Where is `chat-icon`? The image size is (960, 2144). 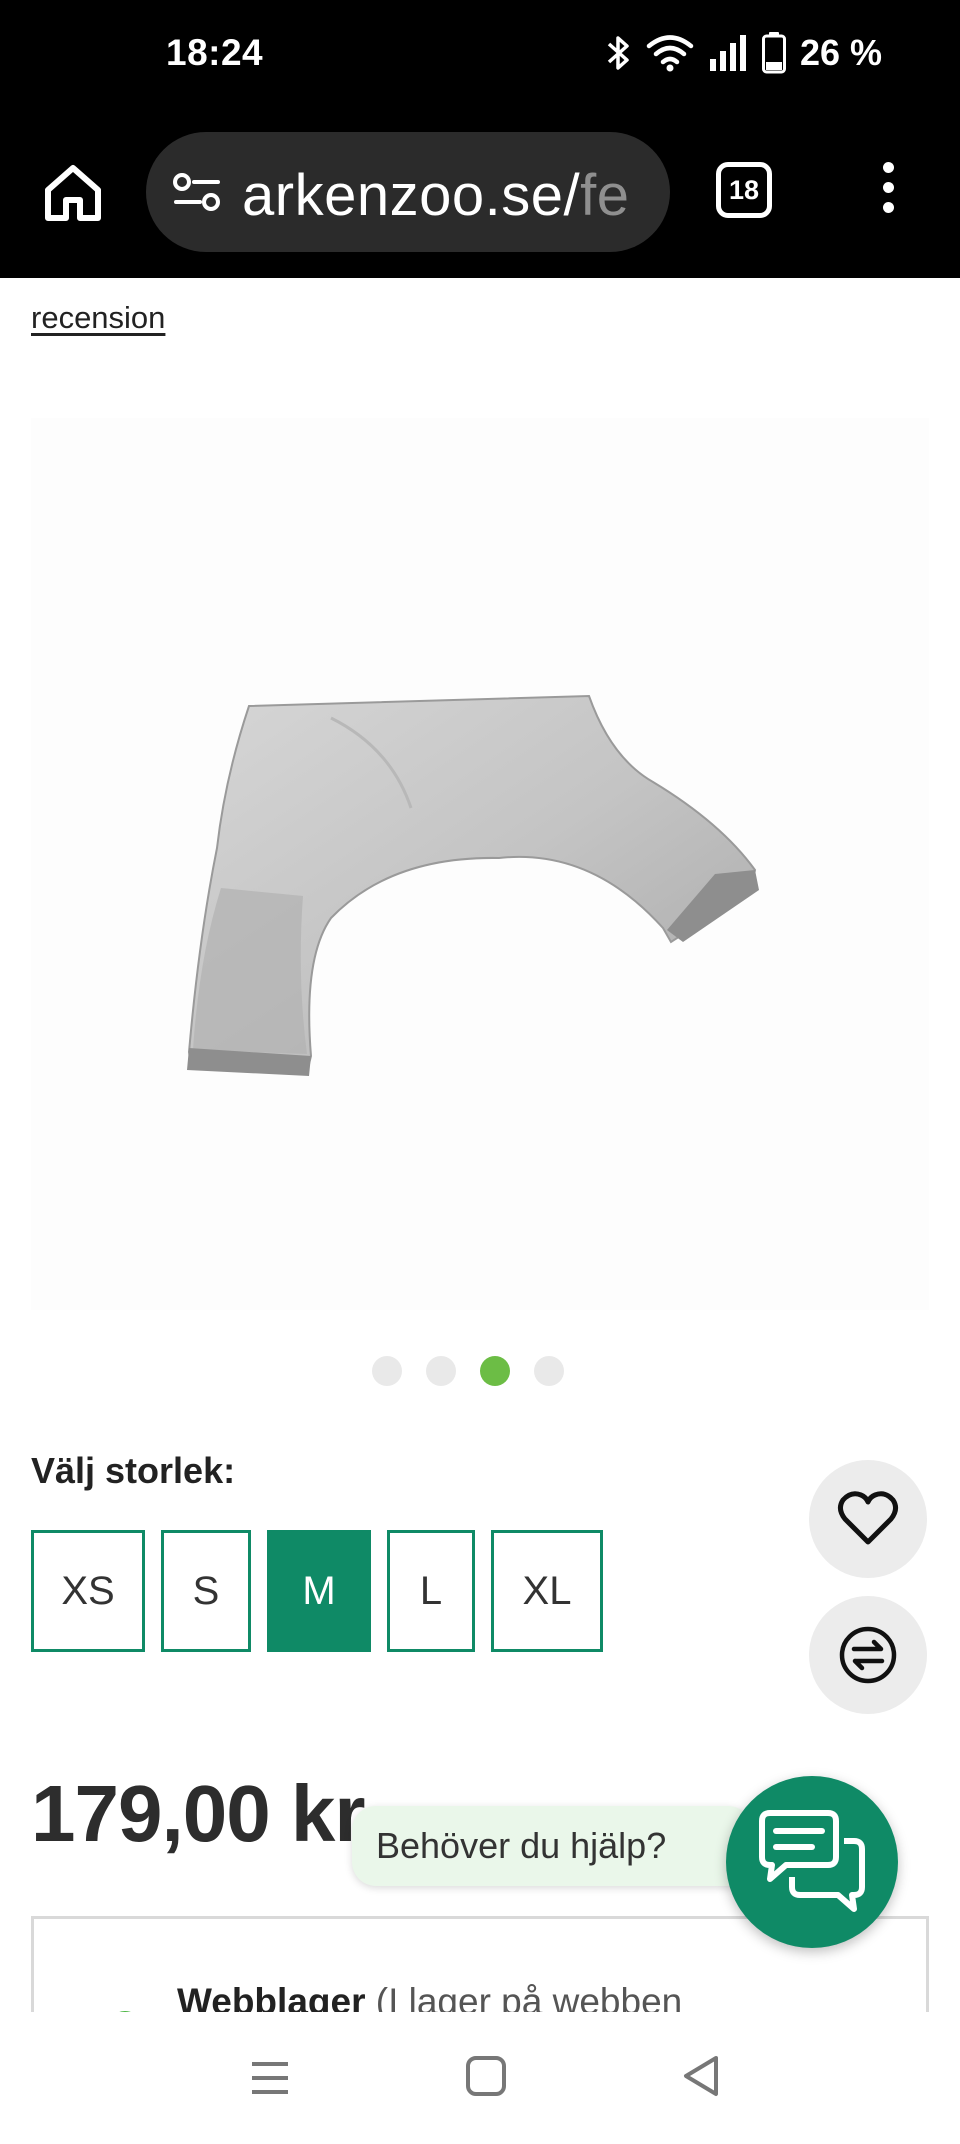
chat-icon is located at coordinates (812, 1861).